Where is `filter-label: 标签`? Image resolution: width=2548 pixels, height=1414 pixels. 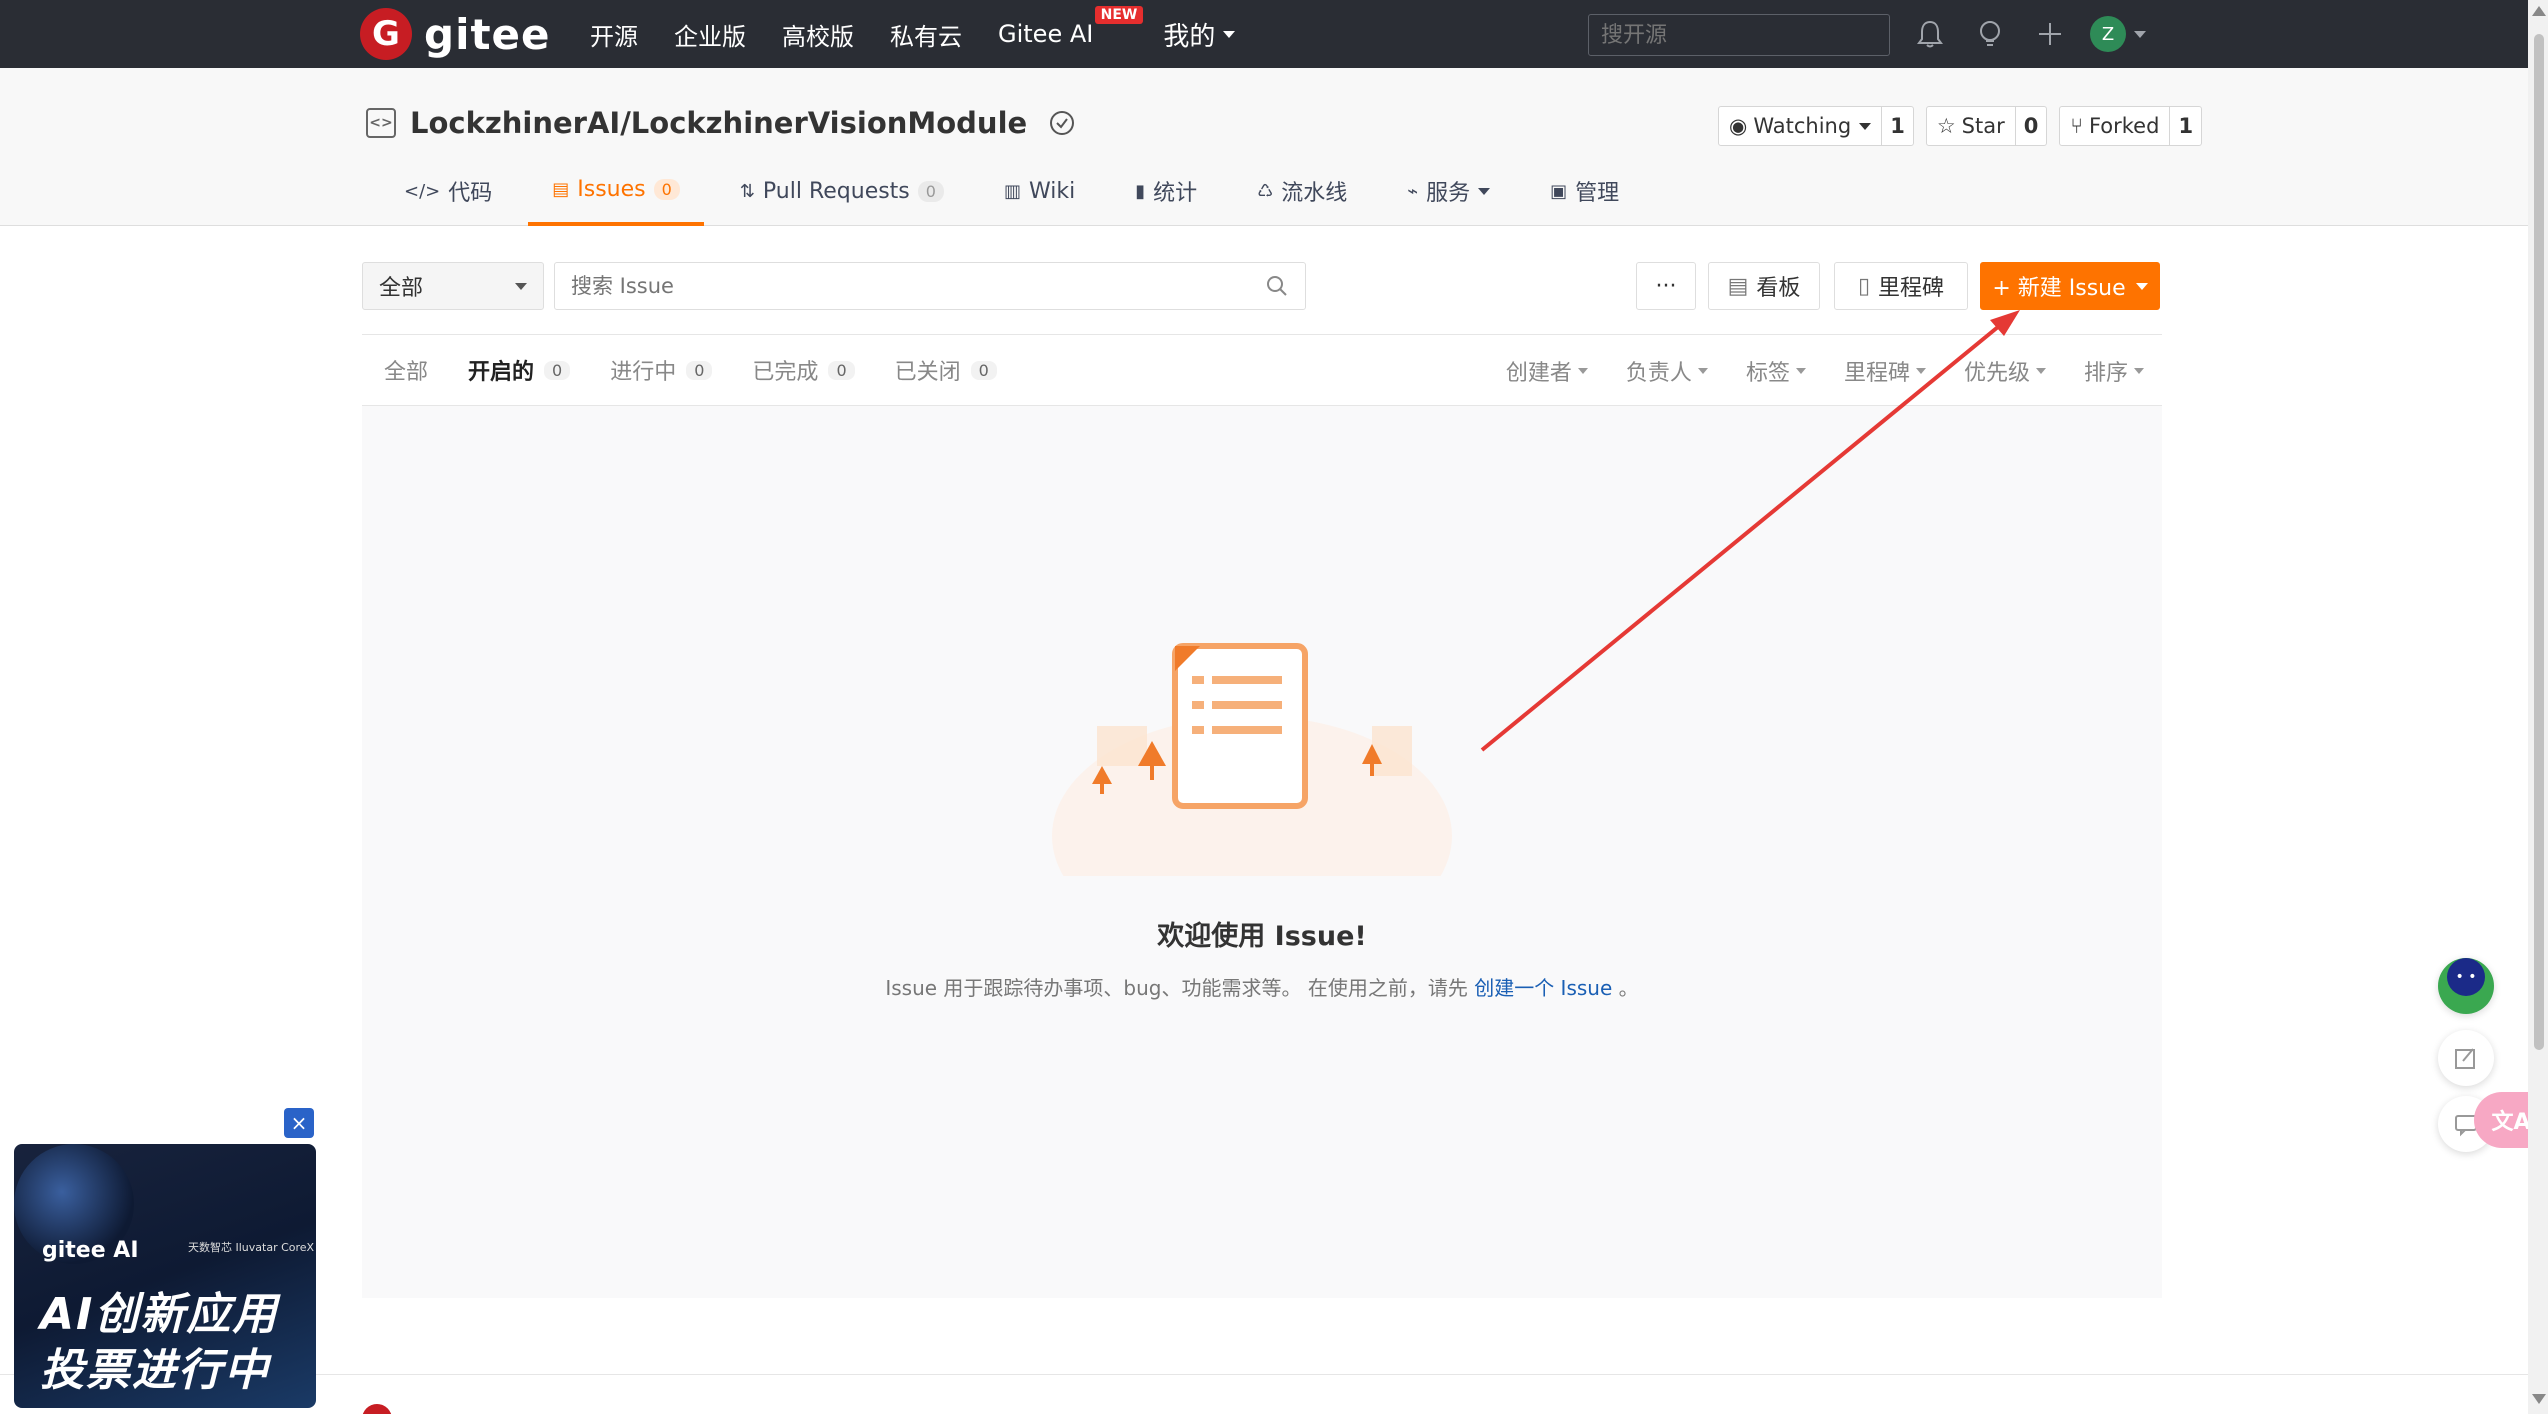 filter-label: 标签 is located at coordinates (1776, 371).